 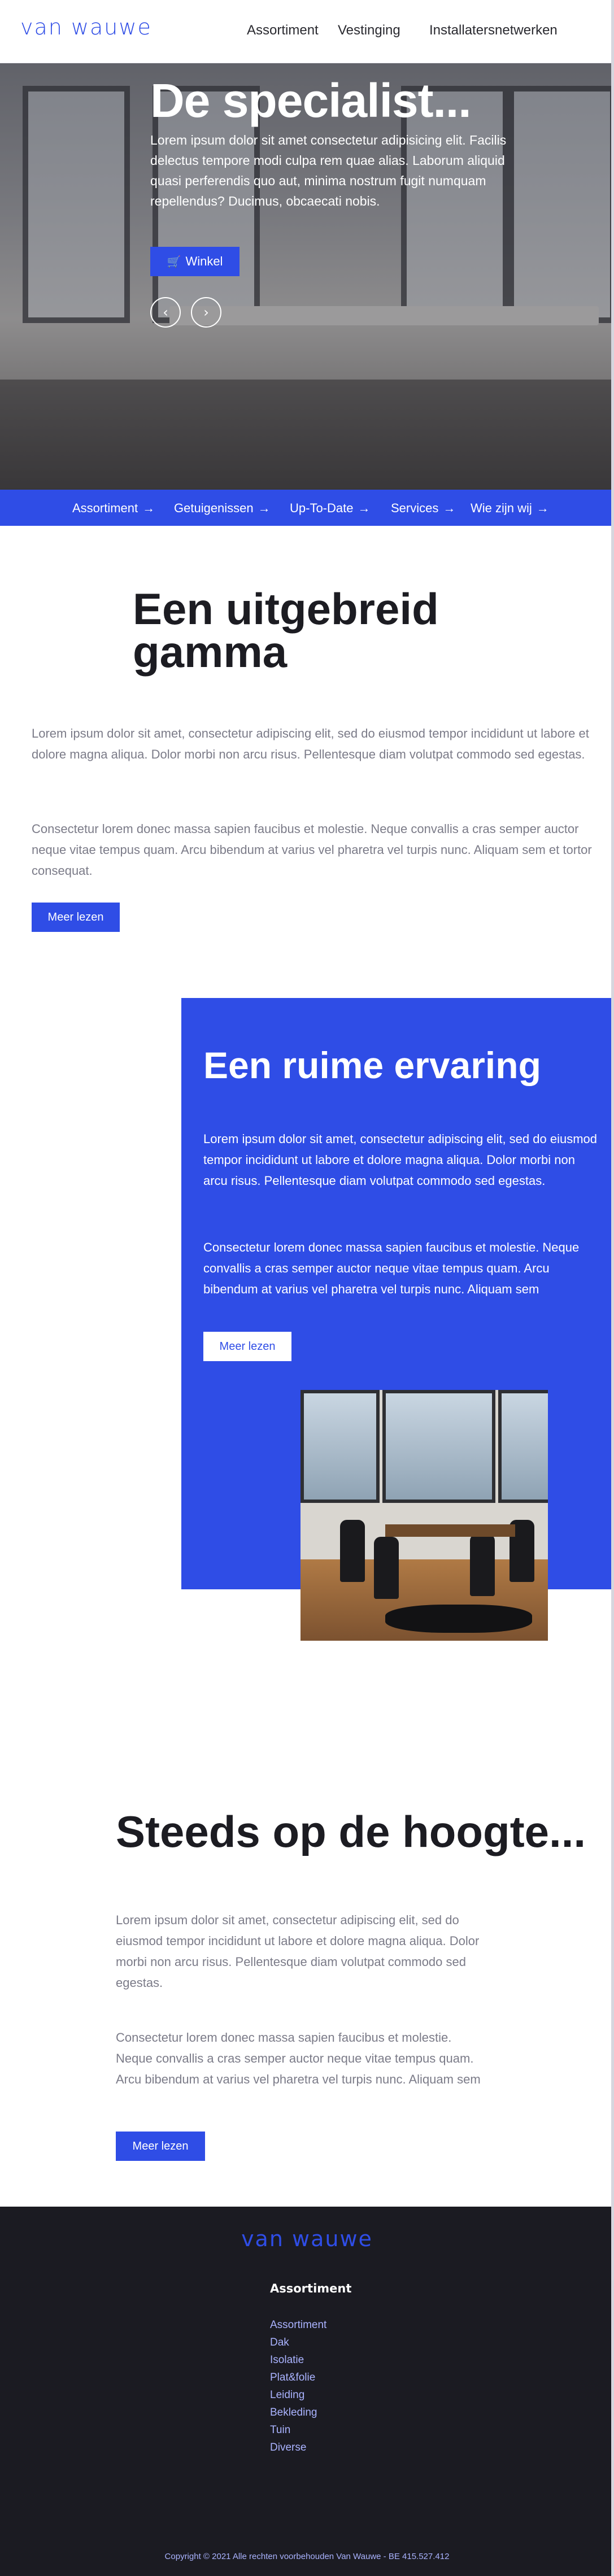 I want to click on link-label: Assortiment, so click(x=105, y=508).